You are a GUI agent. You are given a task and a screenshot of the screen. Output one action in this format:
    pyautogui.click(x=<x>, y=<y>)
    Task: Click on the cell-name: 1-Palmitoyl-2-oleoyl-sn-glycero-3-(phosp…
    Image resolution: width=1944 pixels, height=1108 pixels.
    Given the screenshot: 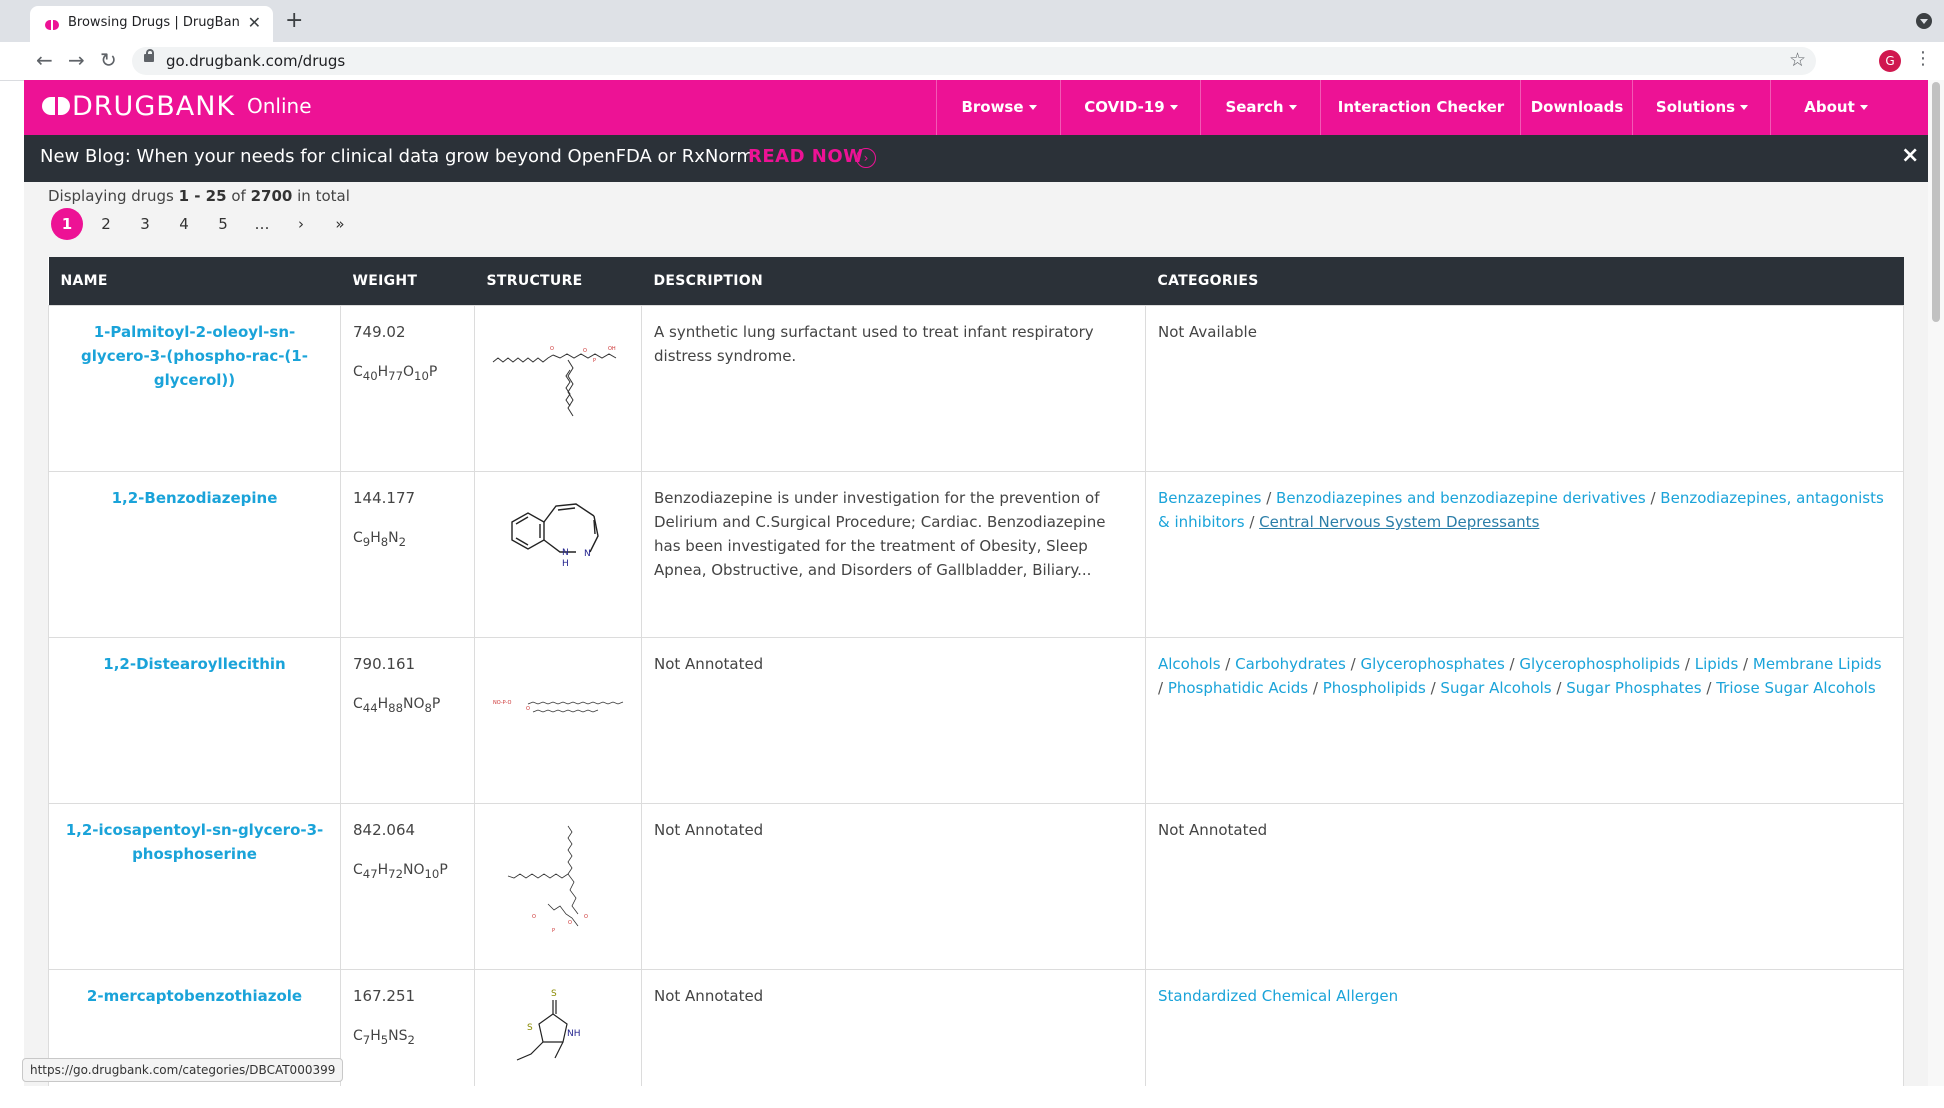 What is the action you would take?
    pyautogui.click(x=194, y=388)
    